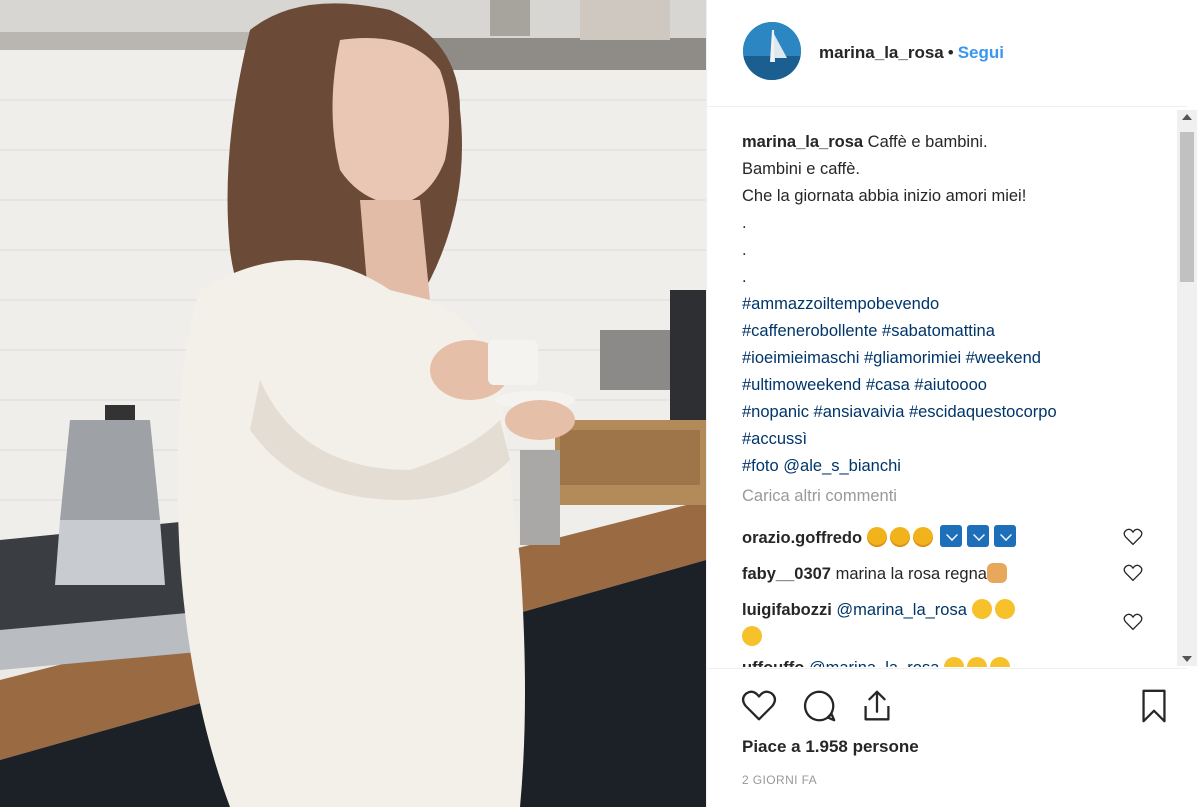  What do you see at coordinates (942, 637) in the screenshot?
I see `comment-item-continued` at bounding box center [942, 637].